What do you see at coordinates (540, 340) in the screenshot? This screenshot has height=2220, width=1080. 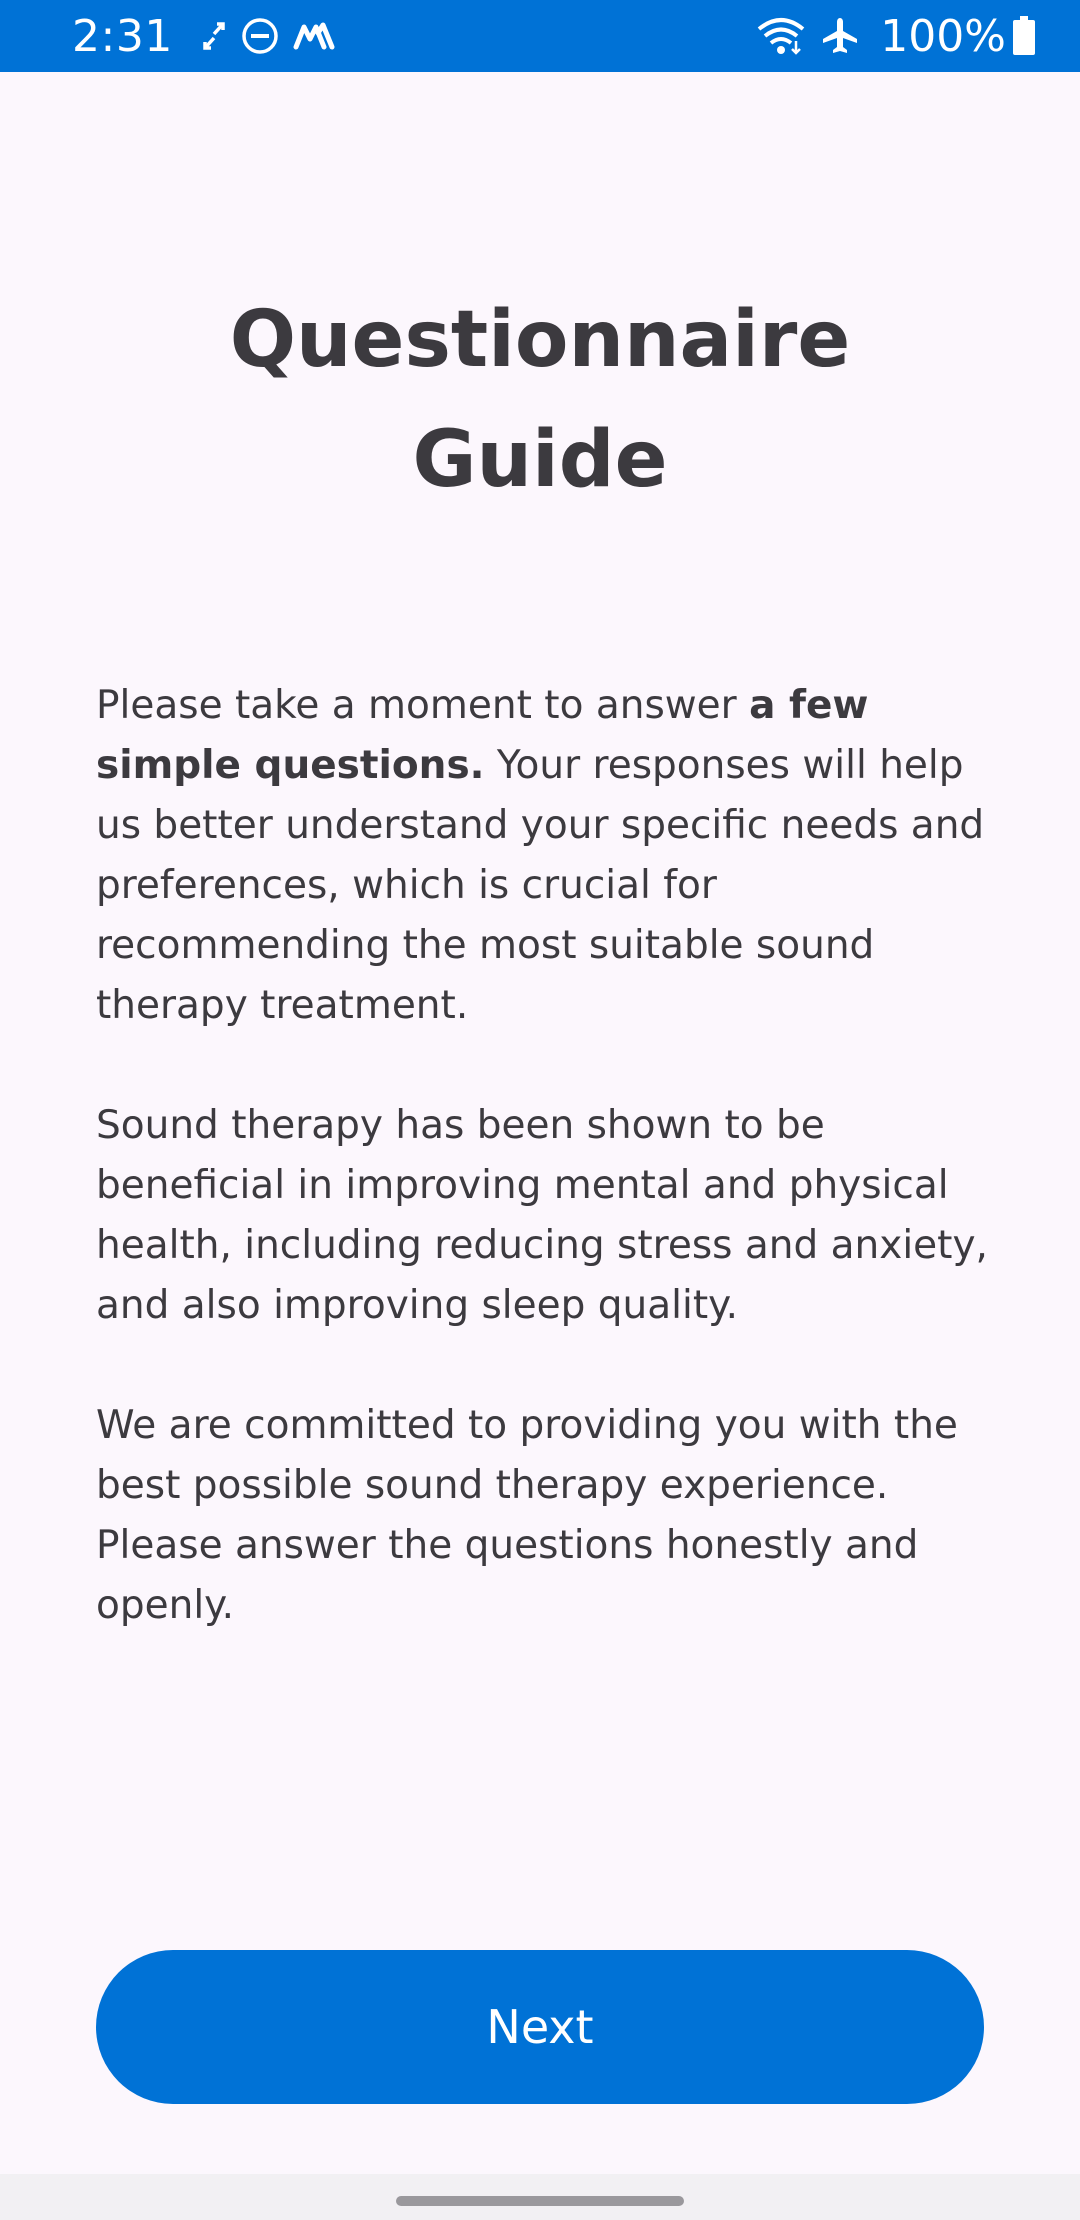 I see `page-title-line-1: Questionnaire` at bounding box center [540, 340].